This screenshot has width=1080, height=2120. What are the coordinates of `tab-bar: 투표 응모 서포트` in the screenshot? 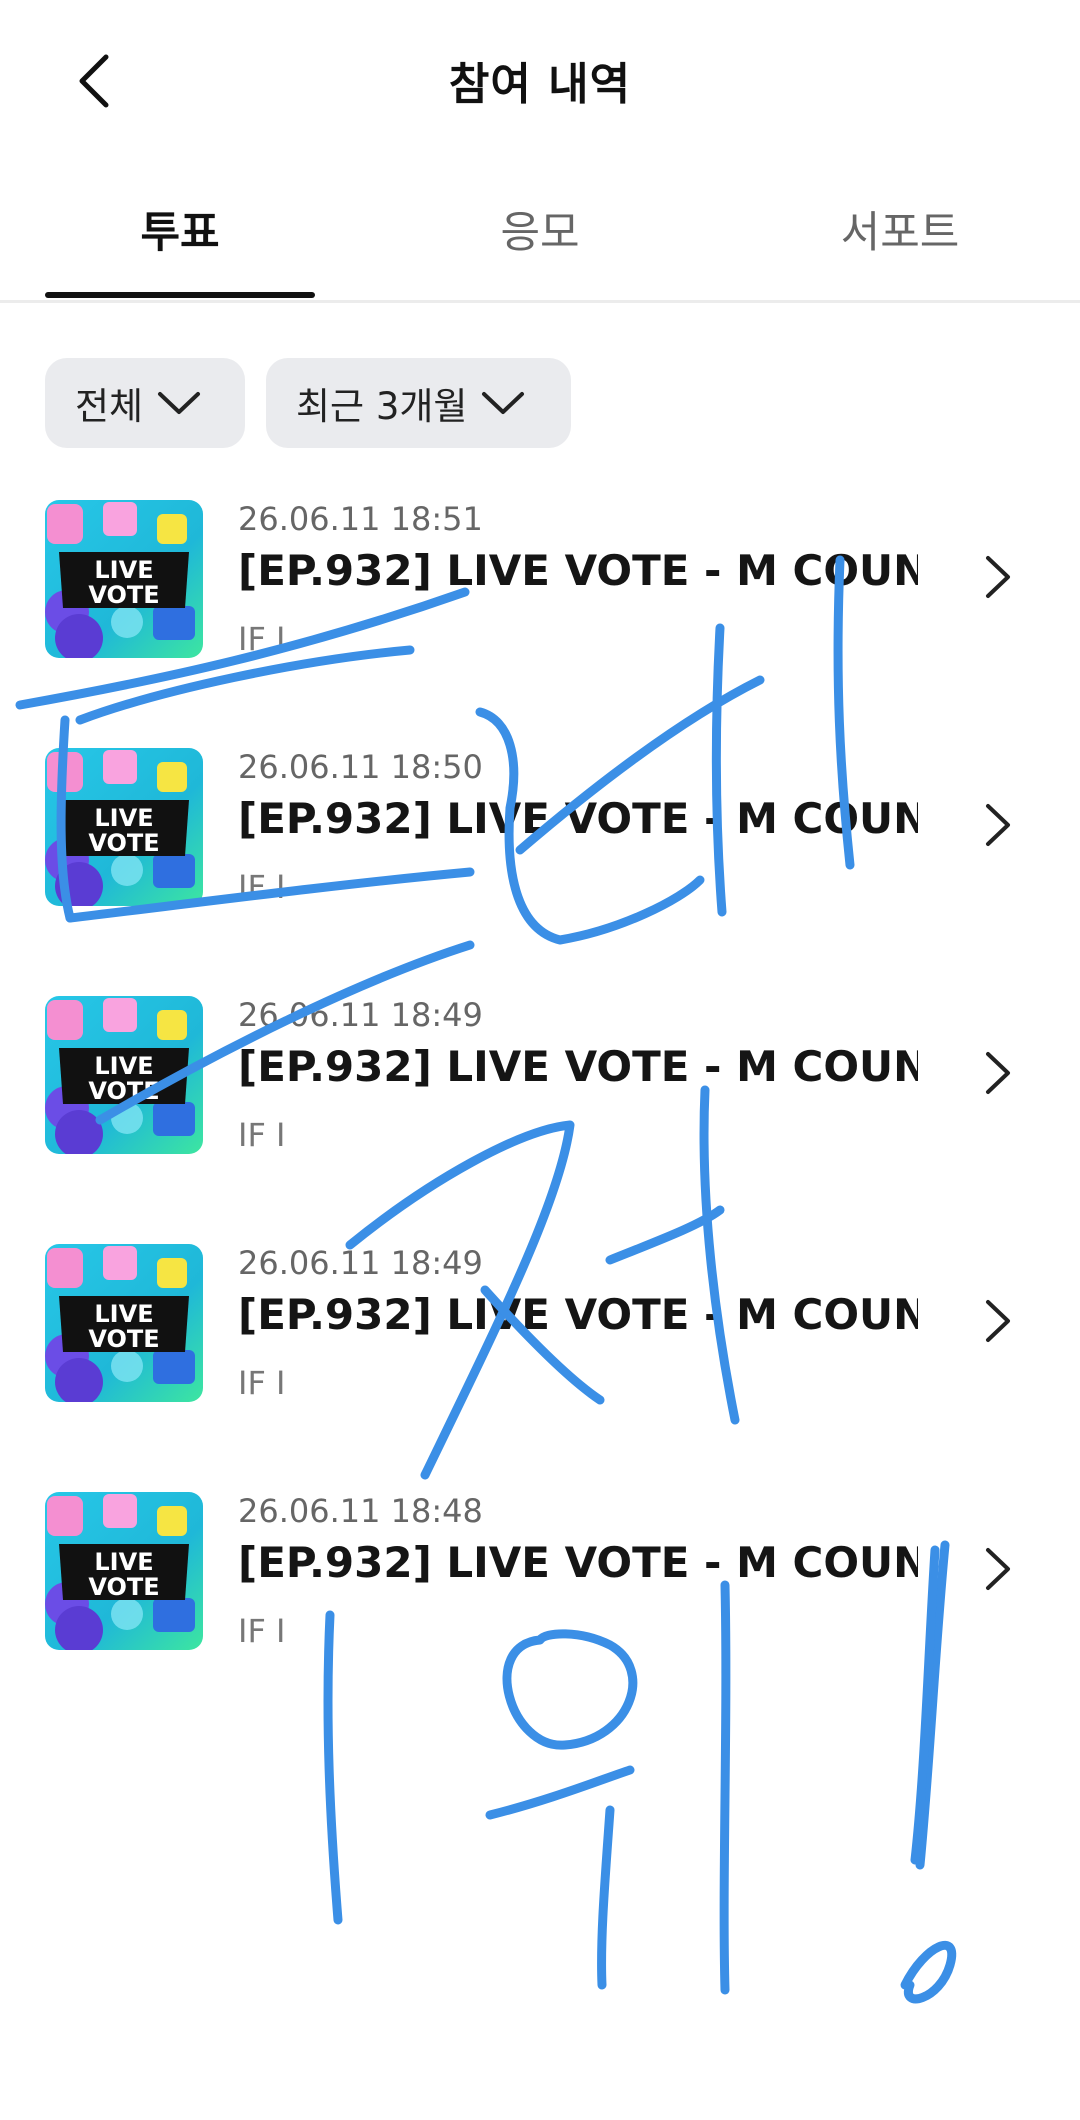 It's located at (540, 241).